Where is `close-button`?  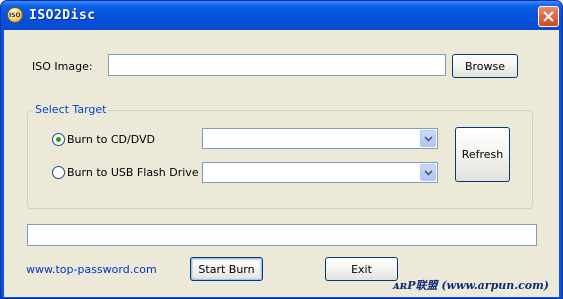 close-button is located at coordinates (548, 16).